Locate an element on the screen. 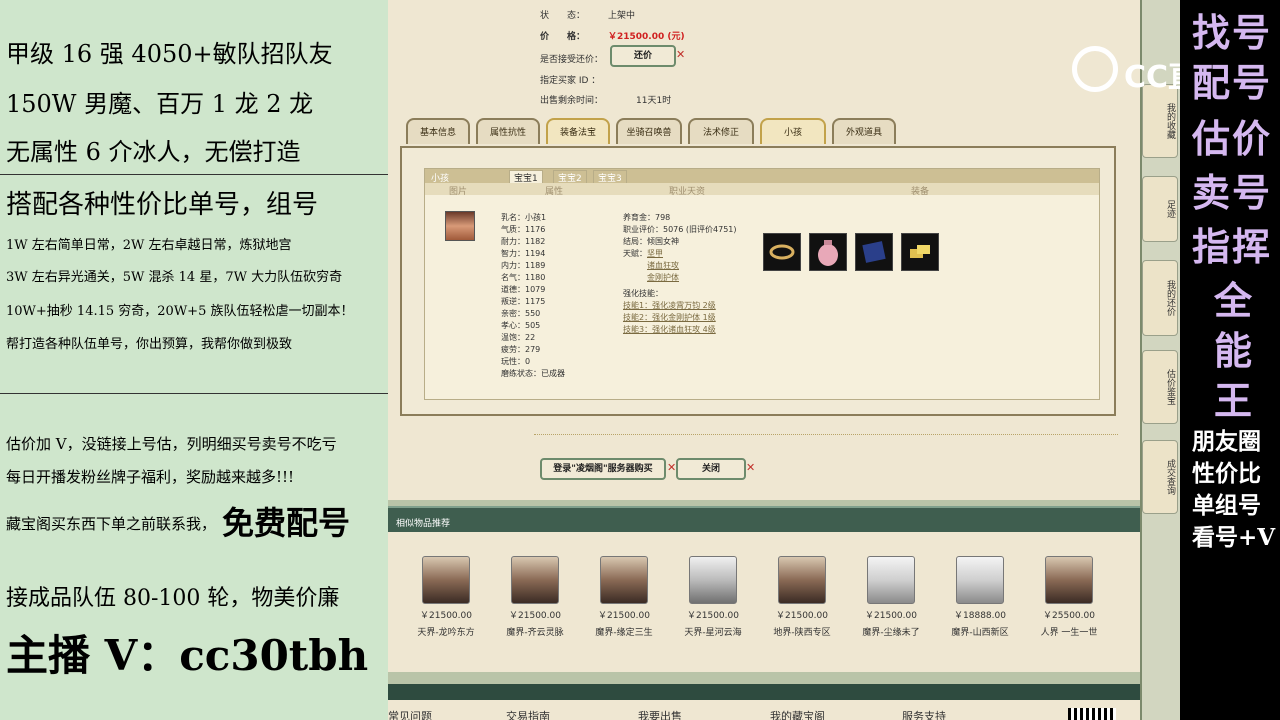 This screenshot has width=1280, height=720. recommend-item: ￥21500.00 魔界-缘定三生 is located at coordinates (624, 597).